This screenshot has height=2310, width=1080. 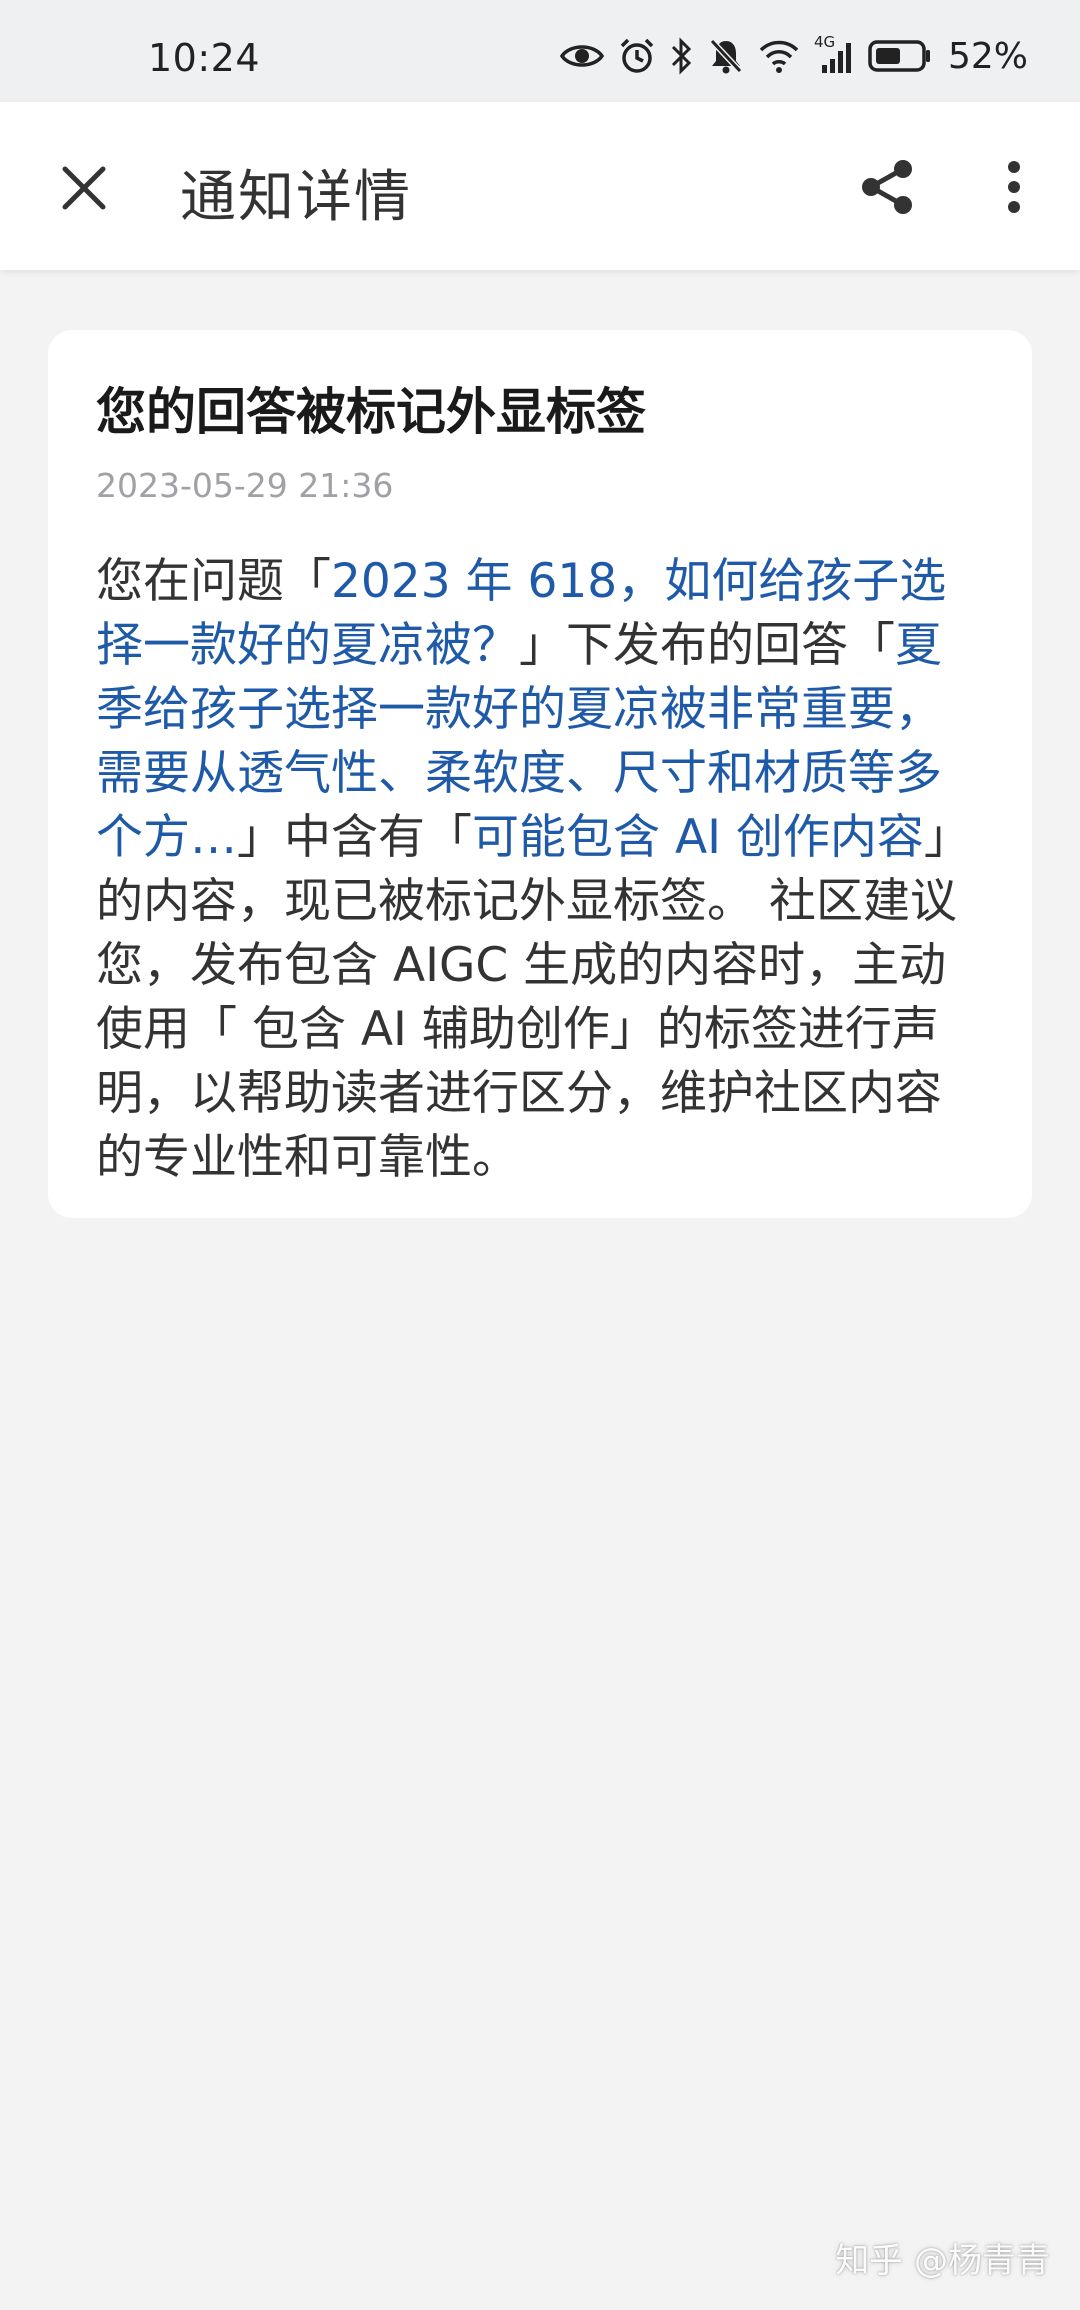 I want to click on notification-title: 您的回答被标记外显标签, so click(x=371, y=412).